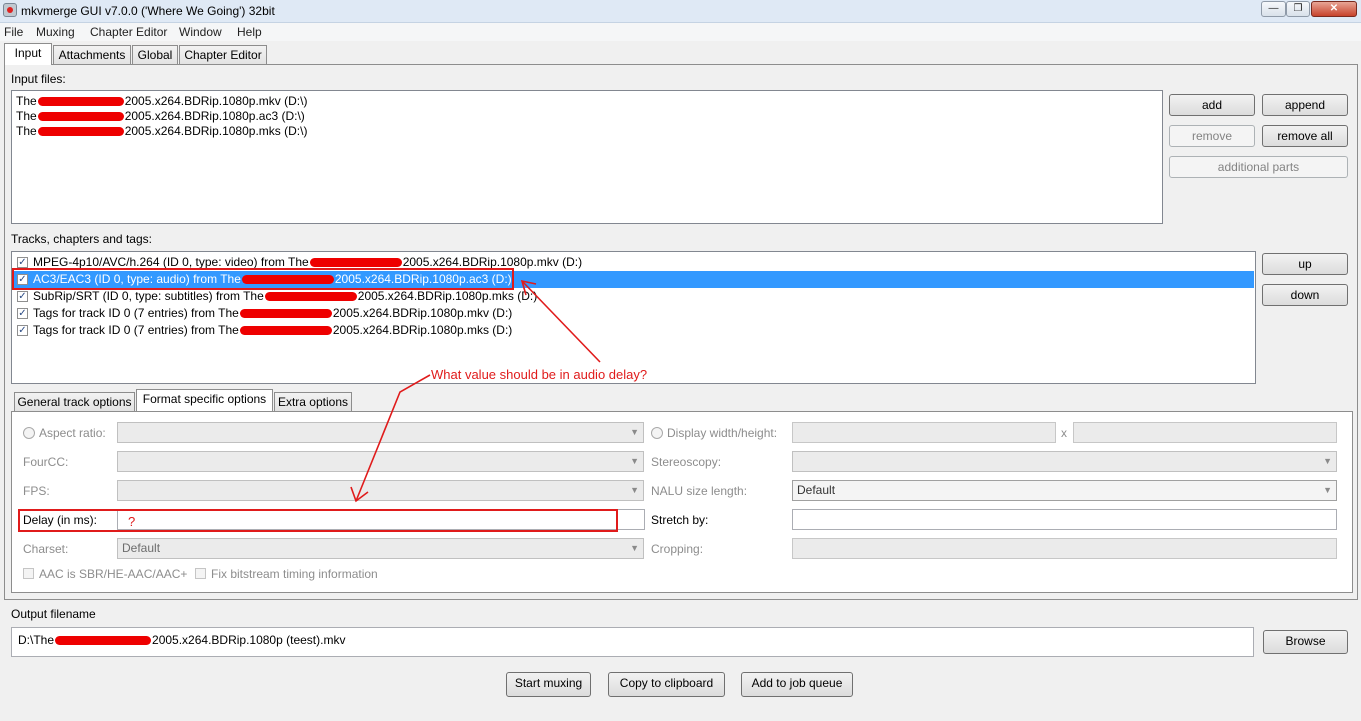  What do you see at coordinates (28, 54) in the screenshot?
I see `tab-input: Input` at bounding box center [28, 54].